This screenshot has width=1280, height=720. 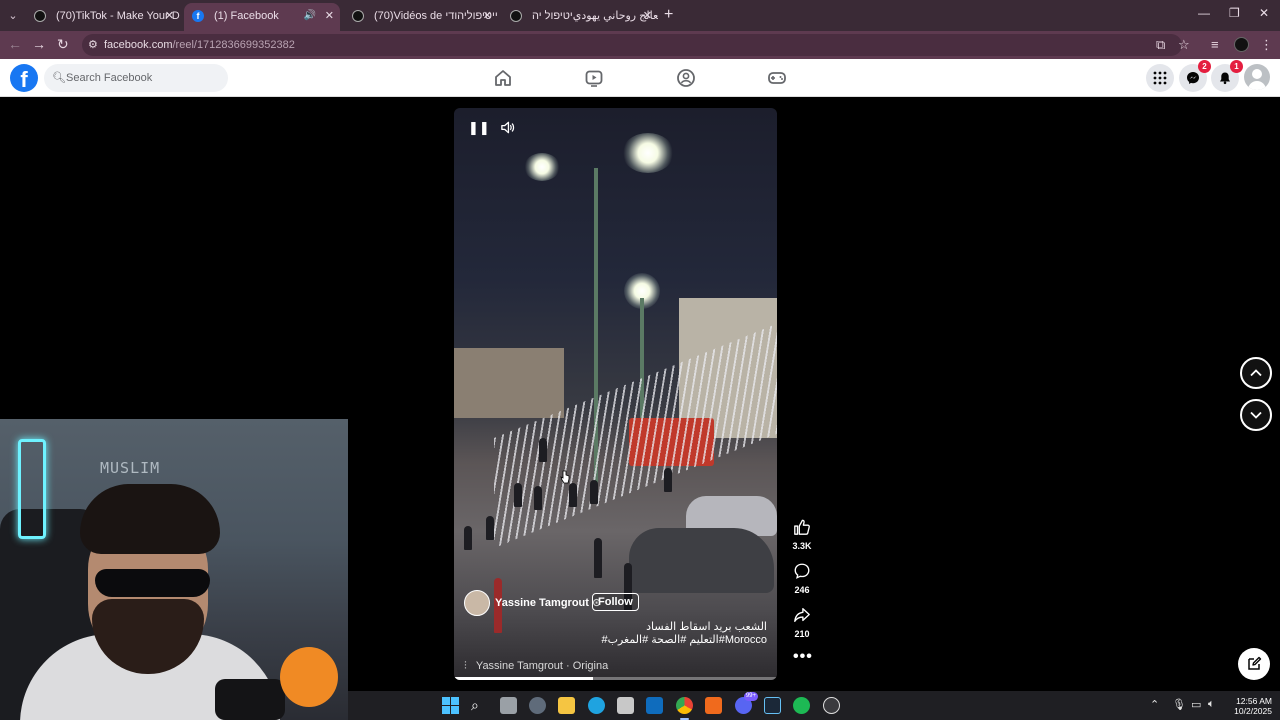 What do you see at coordinates (1195, 76) in the screenshot?
I see `messenger-button: 2` at bounding box center [1195, 76].